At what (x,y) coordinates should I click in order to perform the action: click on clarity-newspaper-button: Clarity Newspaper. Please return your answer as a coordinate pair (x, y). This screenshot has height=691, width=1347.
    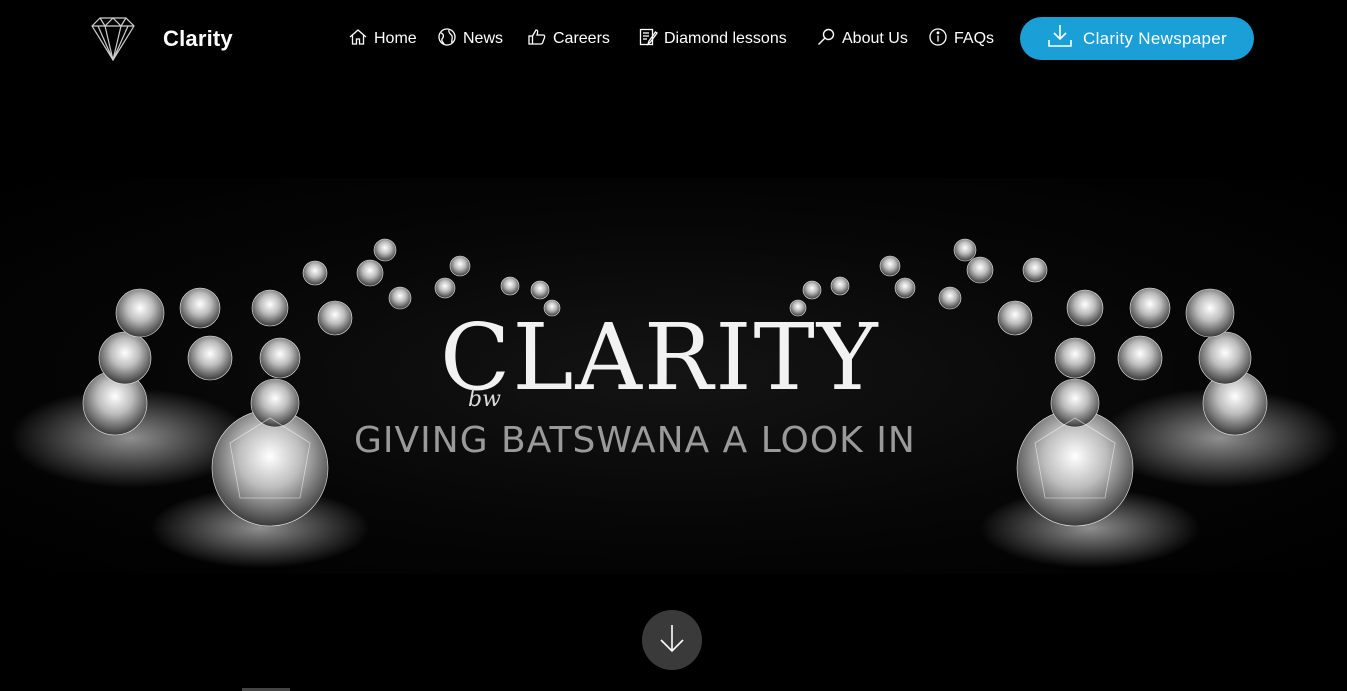
    Looking at the image, I should click on (1137, 38).